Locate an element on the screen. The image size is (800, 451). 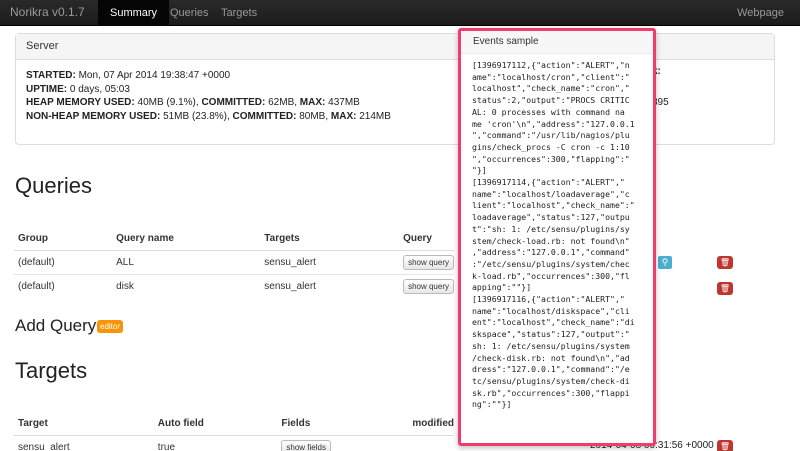
tab-targets: Targets is located at coordinates (239, 13).